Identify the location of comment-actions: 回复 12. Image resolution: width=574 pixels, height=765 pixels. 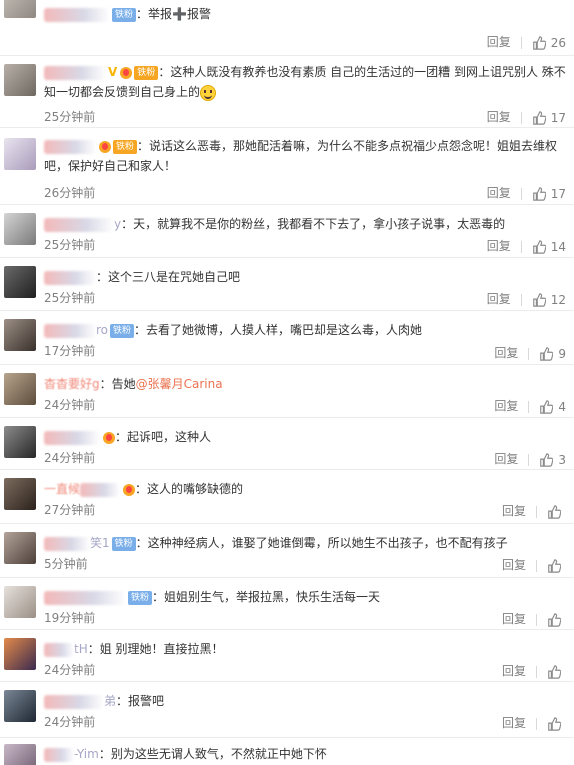
(526, 298).